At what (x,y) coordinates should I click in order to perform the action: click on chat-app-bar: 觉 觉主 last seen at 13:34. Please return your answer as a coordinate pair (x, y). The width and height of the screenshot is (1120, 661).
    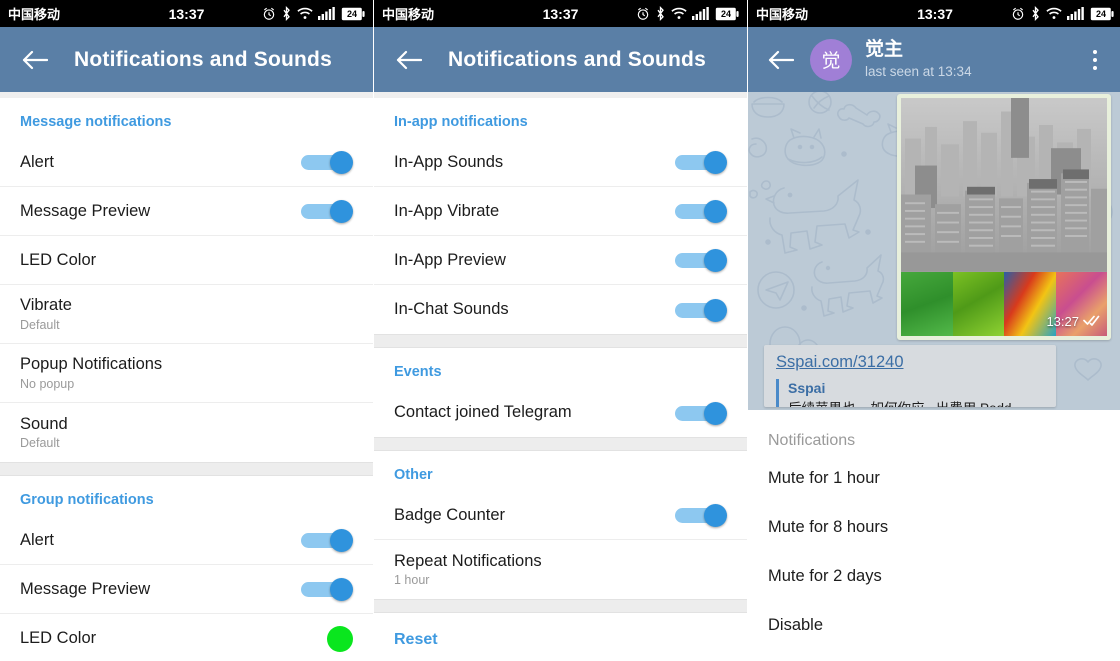
    Looking at the image, I should click on (934, 59).